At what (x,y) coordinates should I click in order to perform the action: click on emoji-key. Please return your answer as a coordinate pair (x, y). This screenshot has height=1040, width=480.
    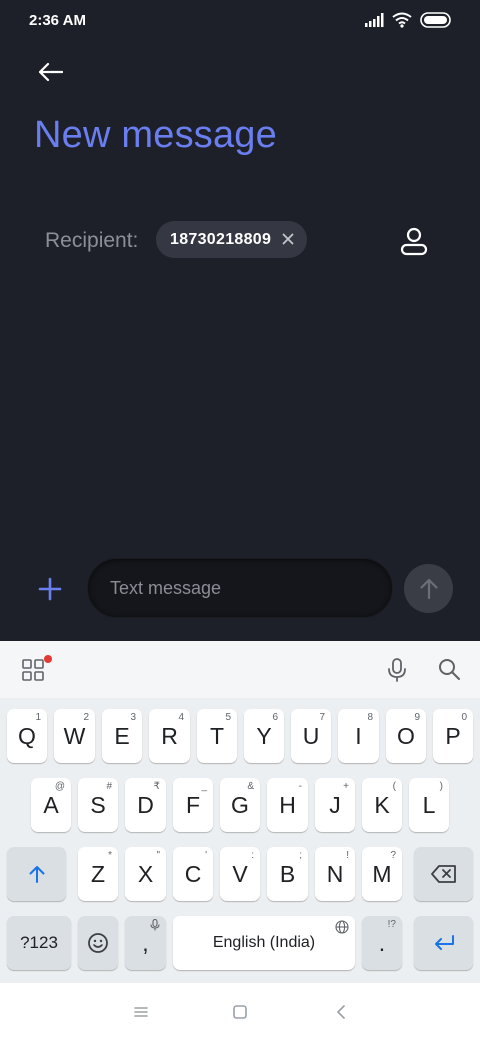
    Looking at the image, I should click on (98, 943).